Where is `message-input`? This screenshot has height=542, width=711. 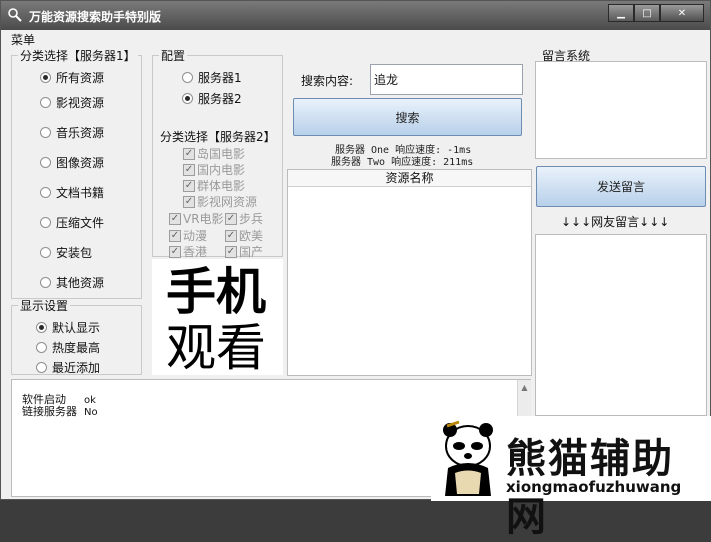
message-input is located at coordinates (621, 110).